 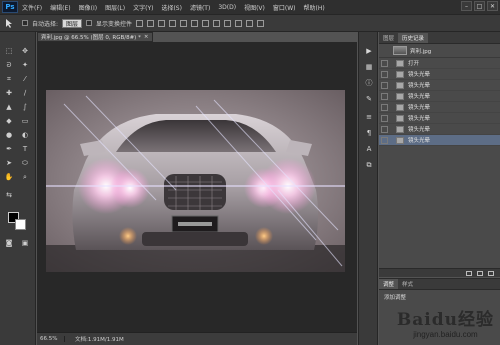 What do you see at coordinates (369, 67) in the screenshot?
I see `histogram-icon: ▦` at bounding box center [369, 67].